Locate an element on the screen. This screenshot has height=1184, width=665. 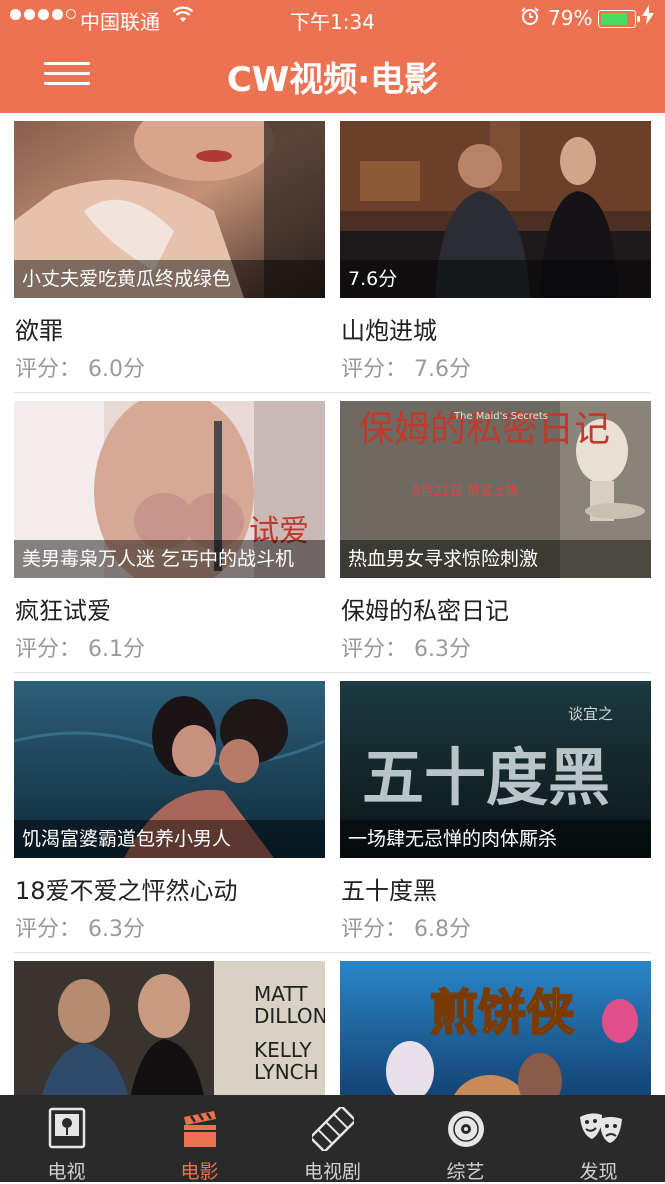
tab-tv: 电视 is located at coordinates (66, 1139).